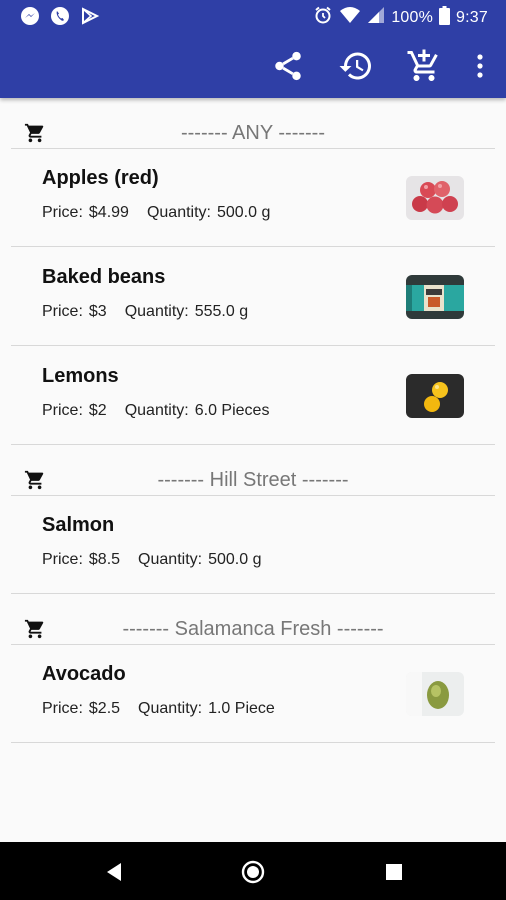 This screenshot has width=506, height=900. I want to click on item-thumbnail-beans, so click(435, 297).